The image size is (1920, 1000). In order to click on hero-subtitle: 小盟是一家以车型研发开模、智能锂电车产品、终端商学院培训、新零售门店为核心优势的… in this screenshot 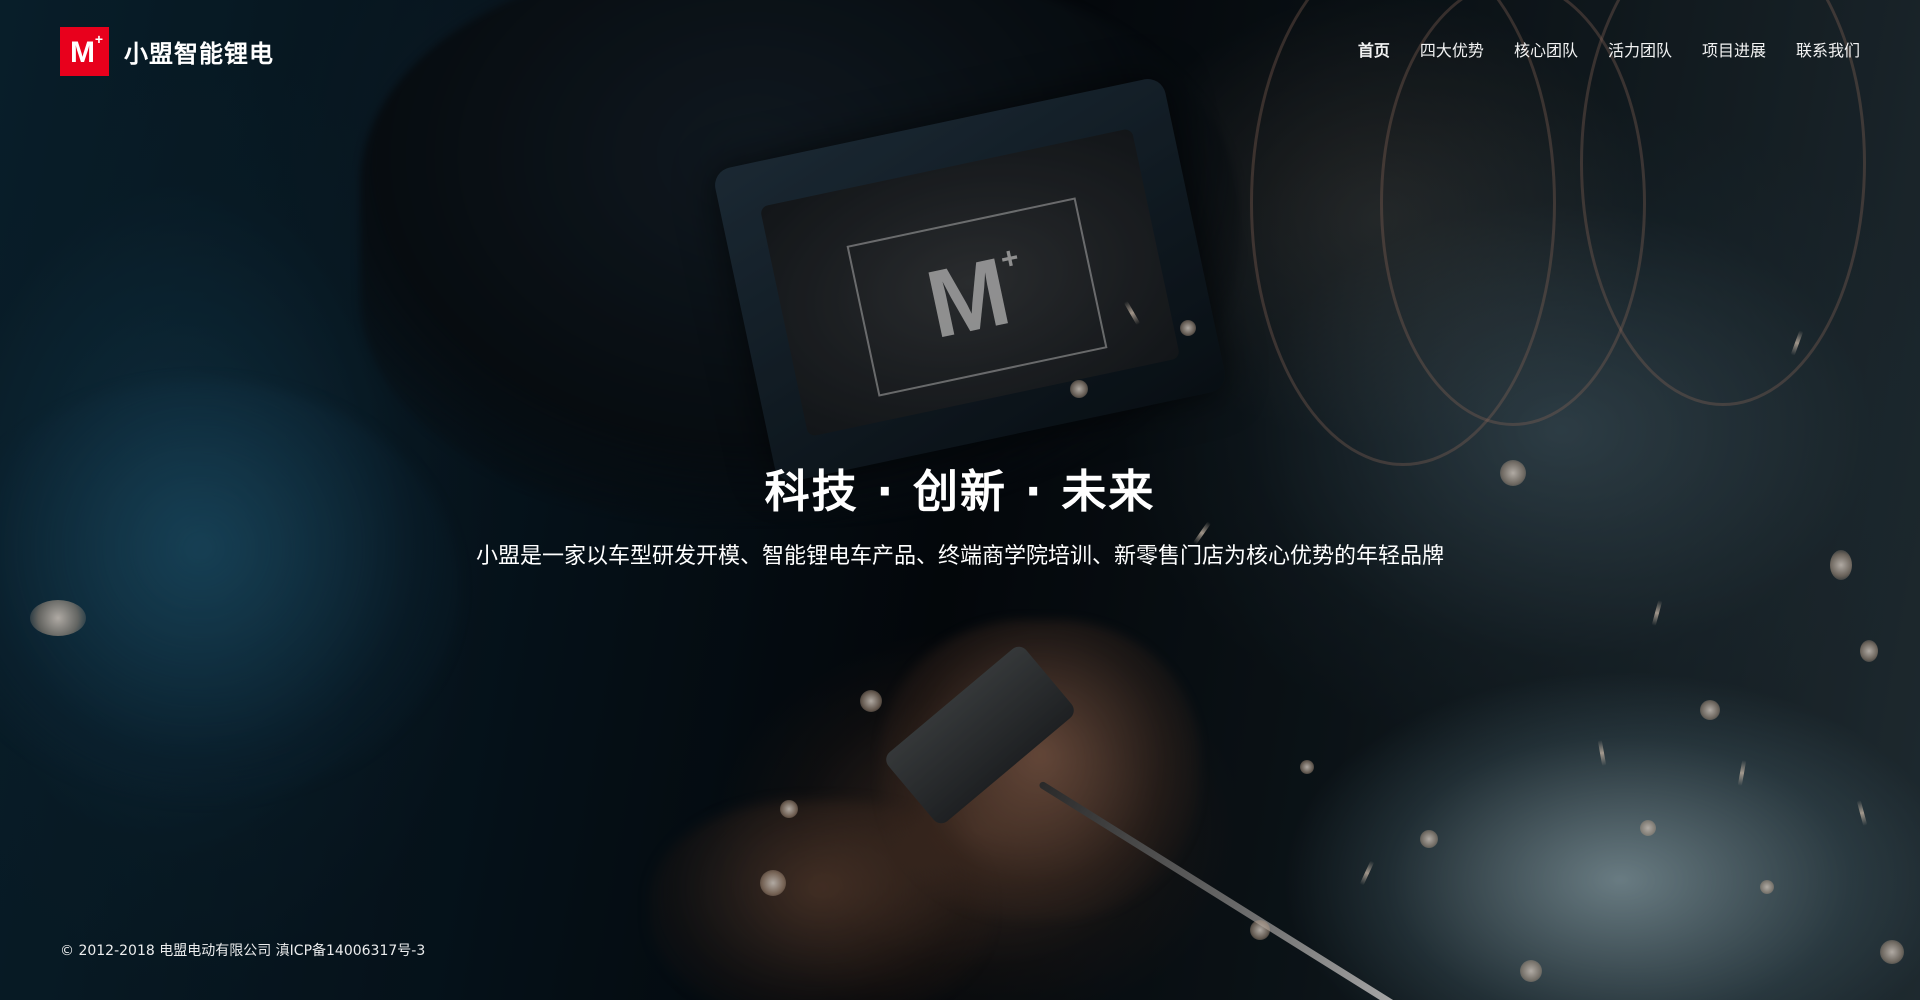, I will do `click(959, 556)`.